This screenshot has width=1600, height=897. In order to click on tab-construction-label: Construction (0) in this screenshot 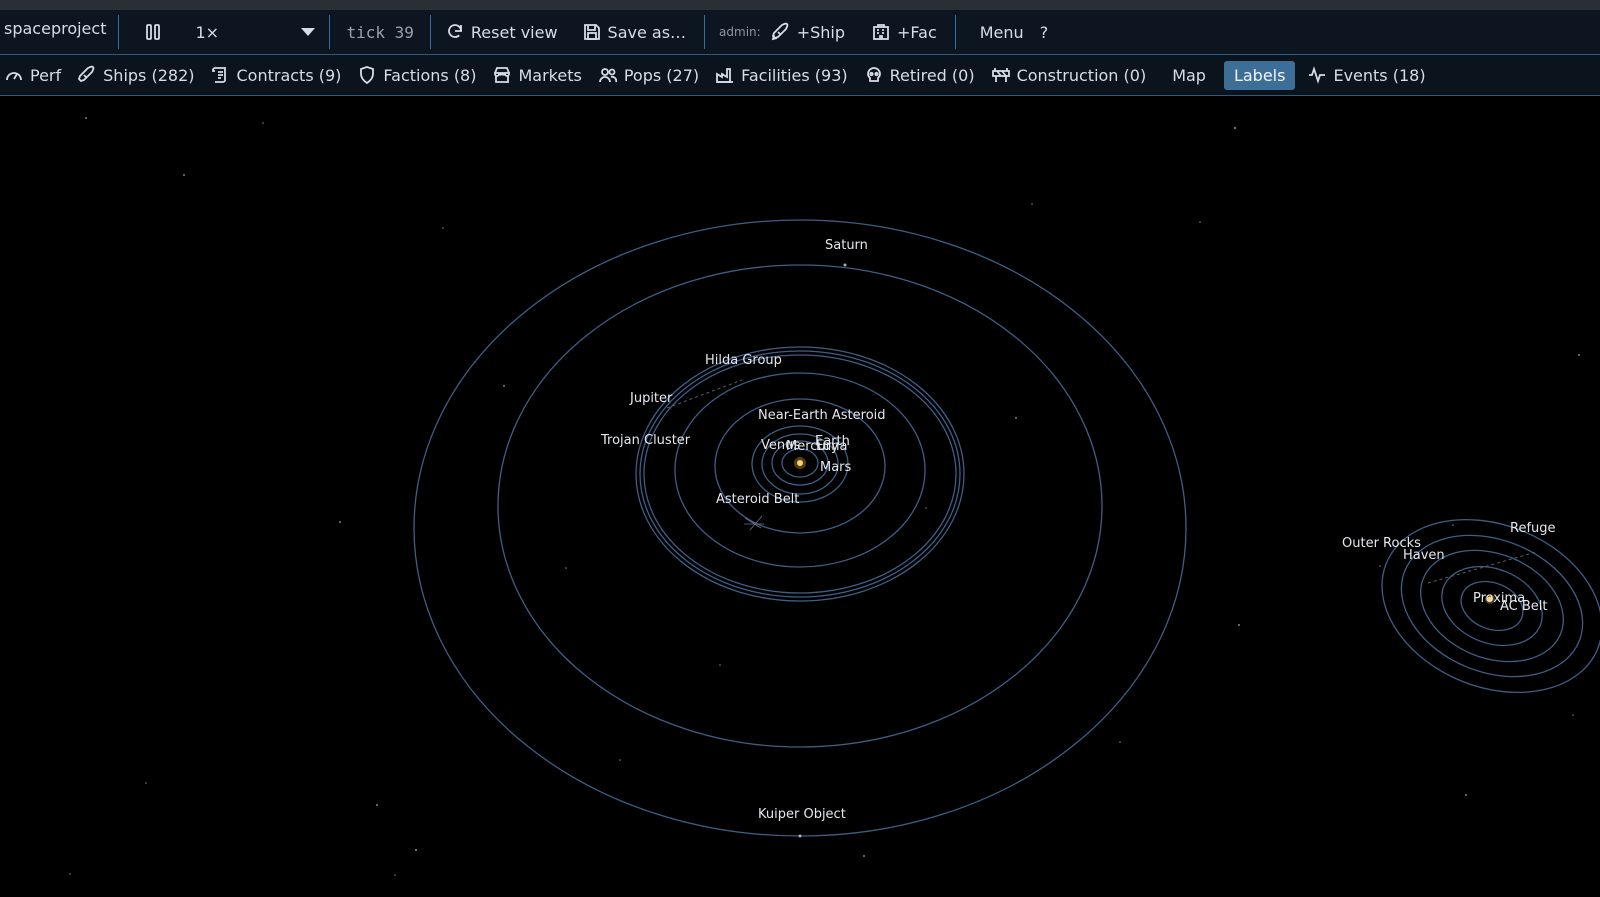, I will do `click(1081, 75)`.